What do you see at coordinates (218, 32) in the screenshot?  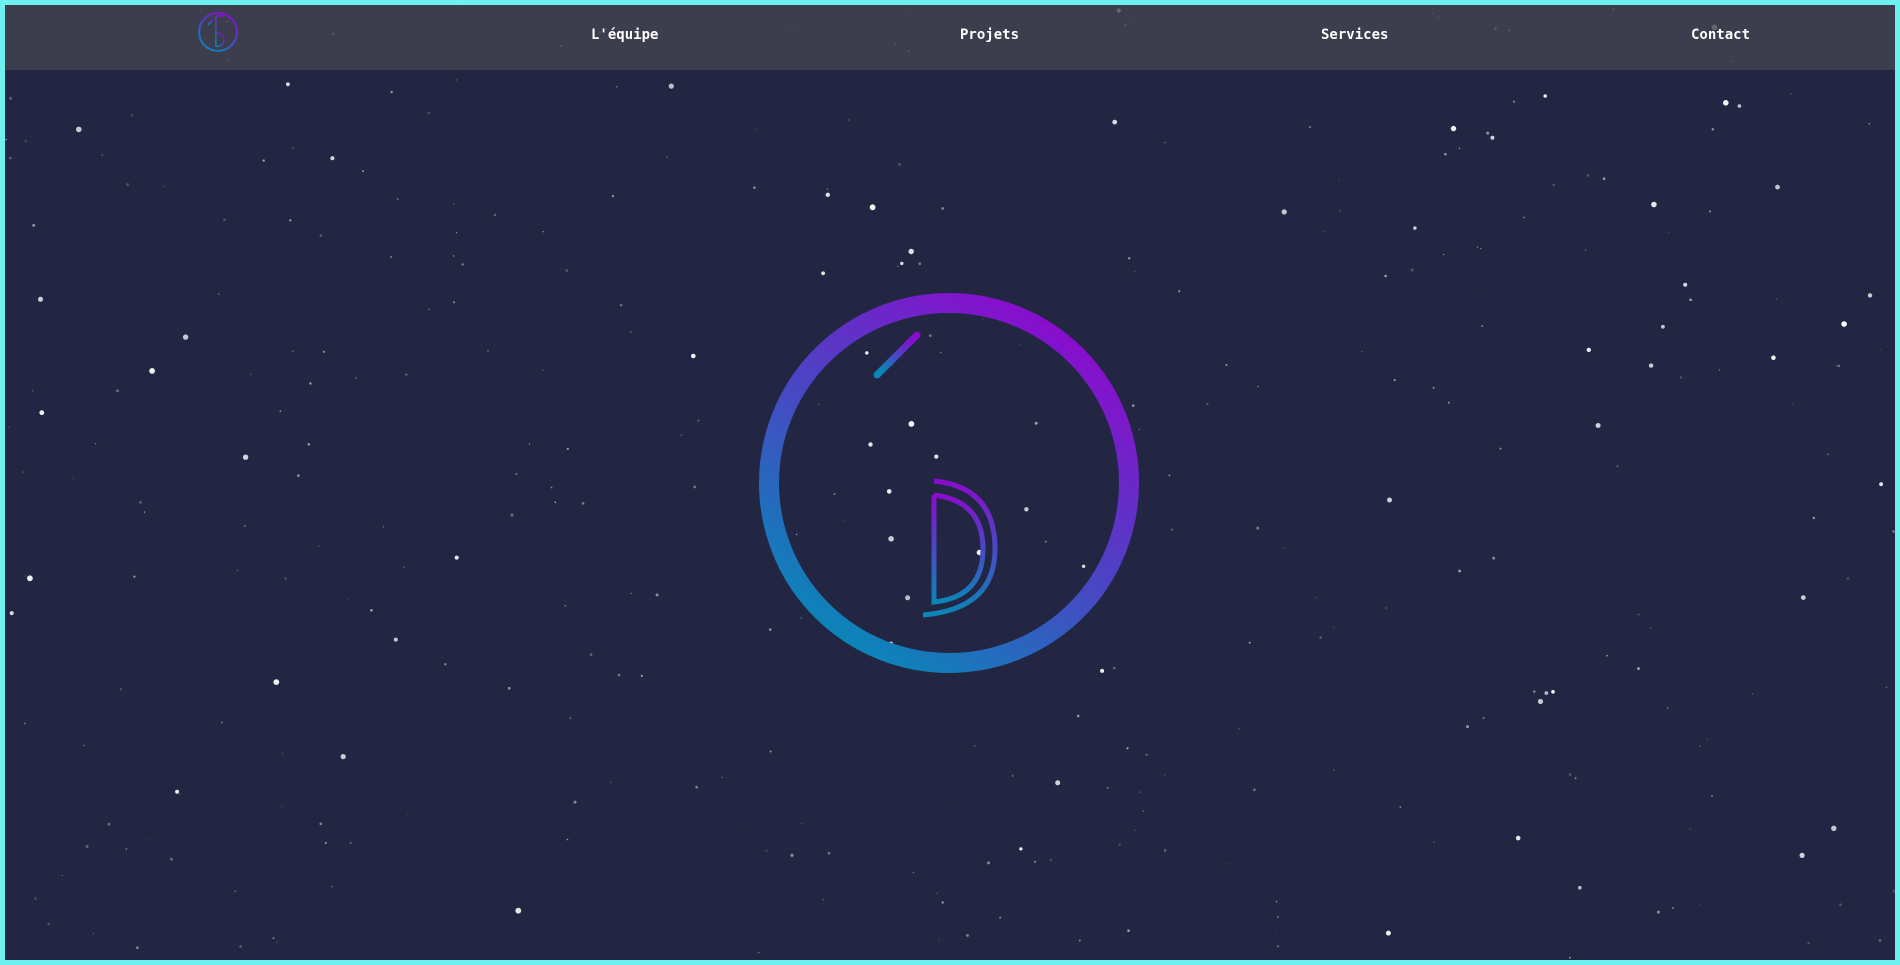 I see `logo-icon` at bounding box center [218, 32].